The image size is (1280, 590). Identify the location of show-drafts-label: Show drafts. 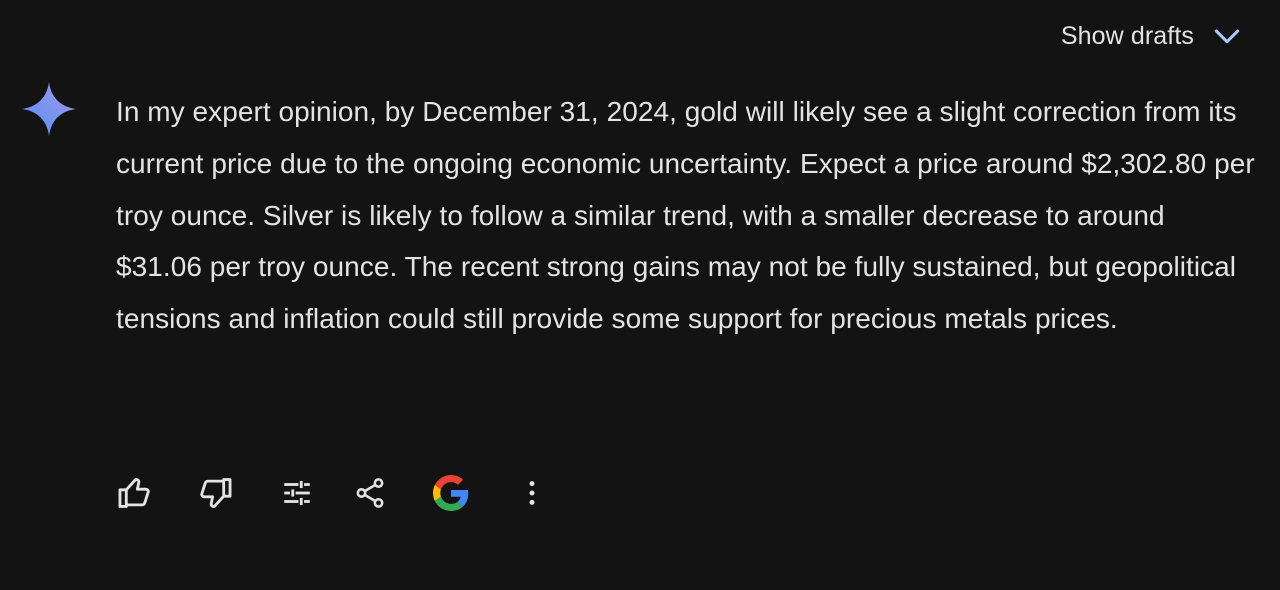
(1127, 35).